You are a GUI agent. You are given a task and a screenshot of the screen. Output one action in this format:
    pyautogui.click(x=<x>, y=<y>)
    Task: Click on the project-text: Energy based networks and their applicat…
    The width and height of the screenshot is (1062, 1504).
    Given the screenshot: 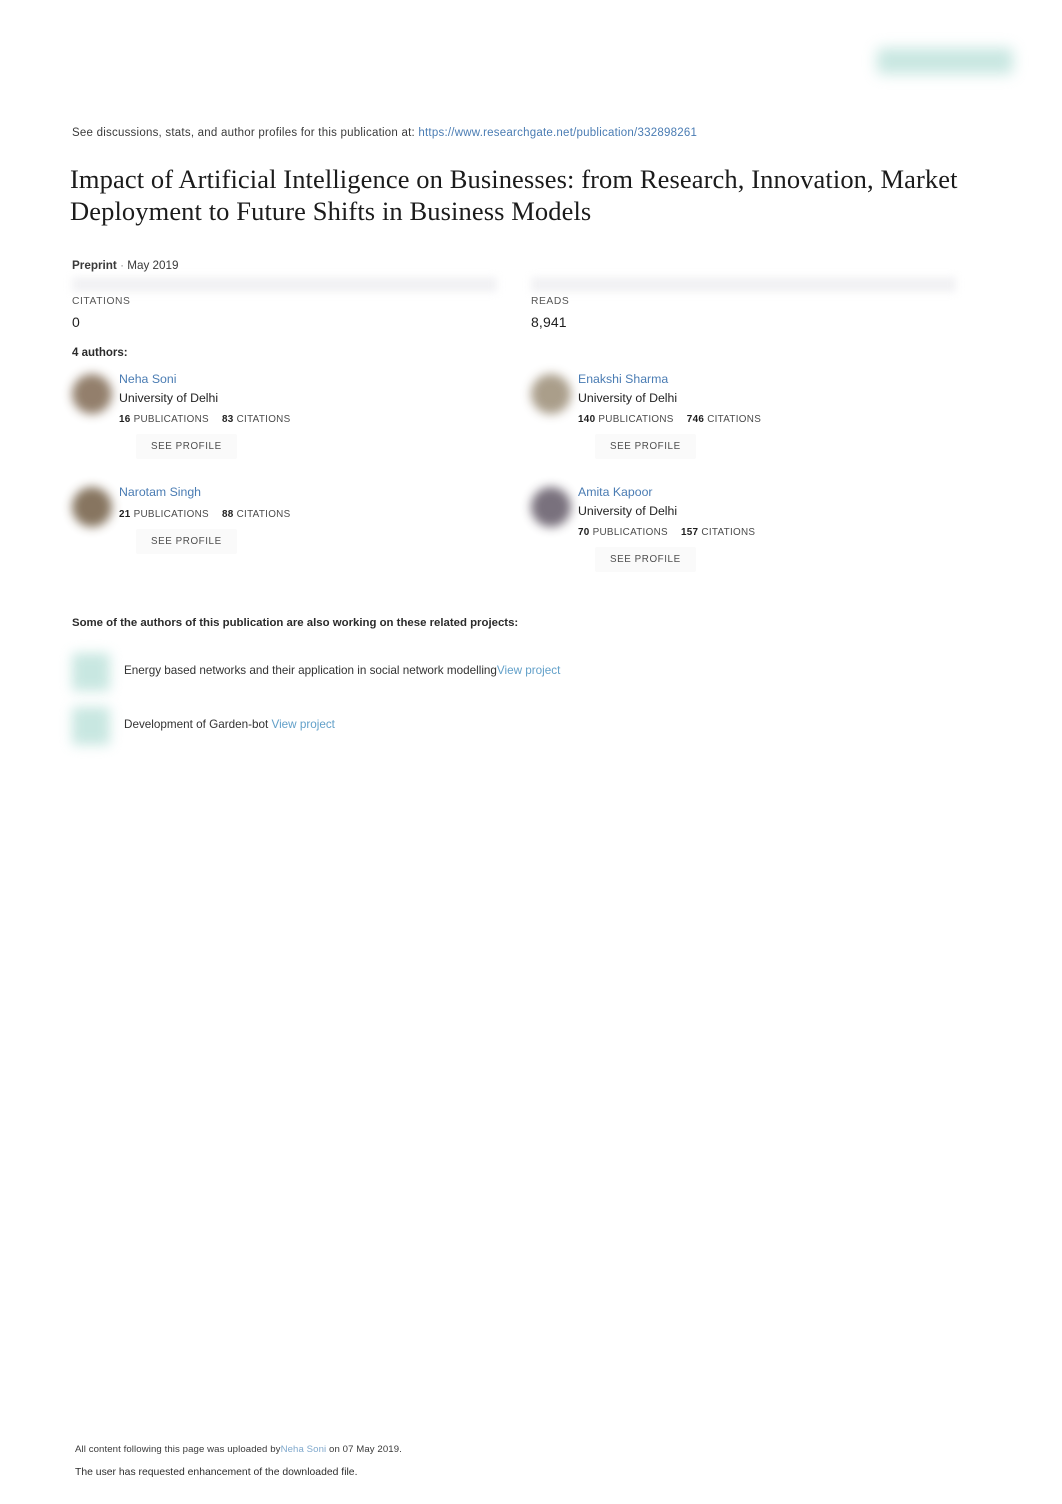 What is the action you would take?
    pyautogui.click(x=342, y=670)
    